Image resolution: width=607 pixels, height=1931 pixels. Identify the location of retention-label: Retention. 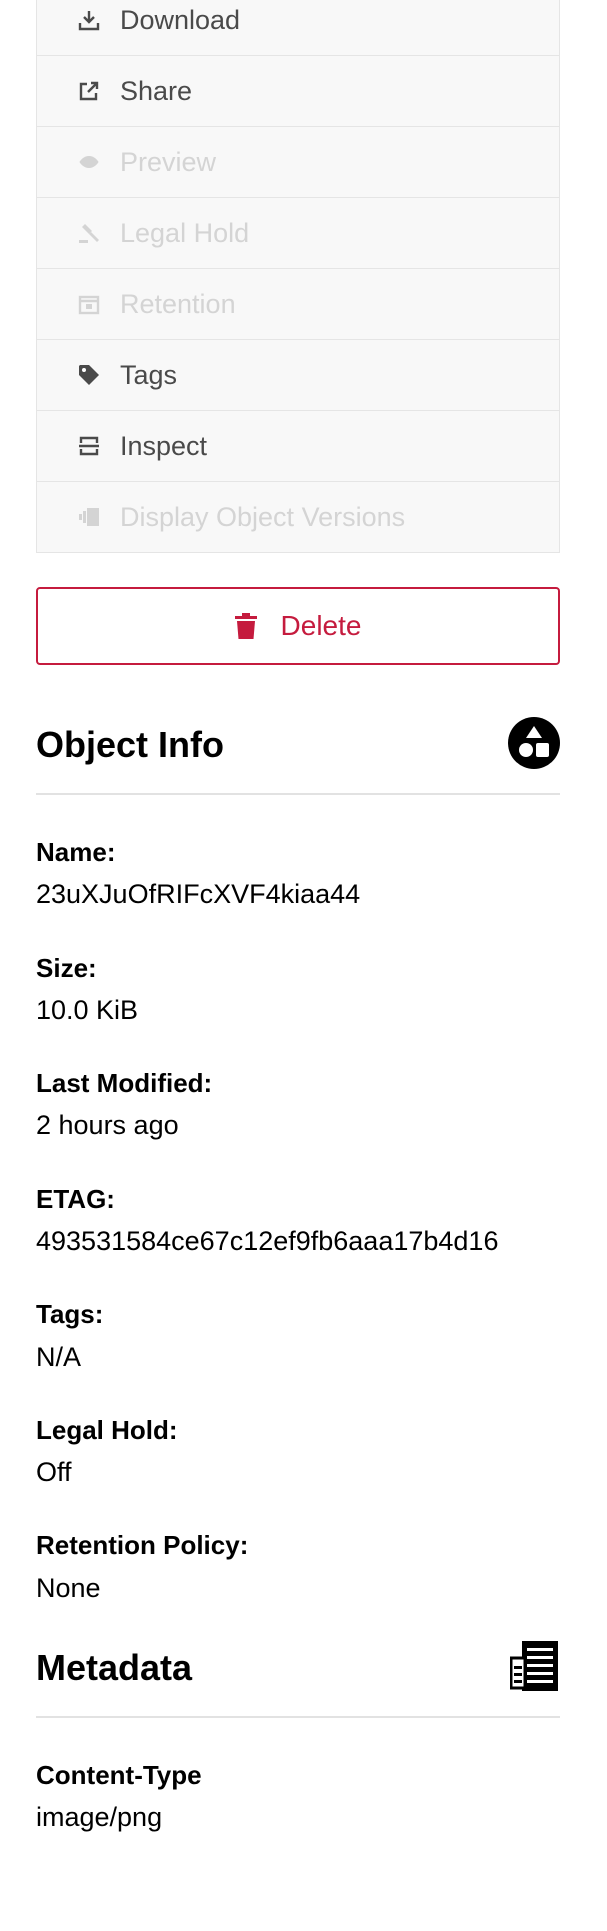
(178, 303).